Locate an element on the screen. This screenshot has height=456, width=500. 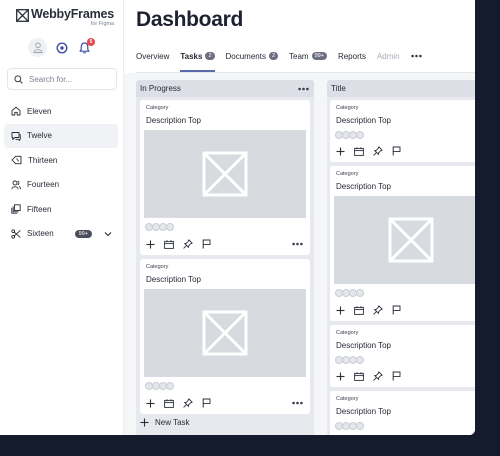
sidebar-item-label: Fifteen is located at coordinates (39, 209).